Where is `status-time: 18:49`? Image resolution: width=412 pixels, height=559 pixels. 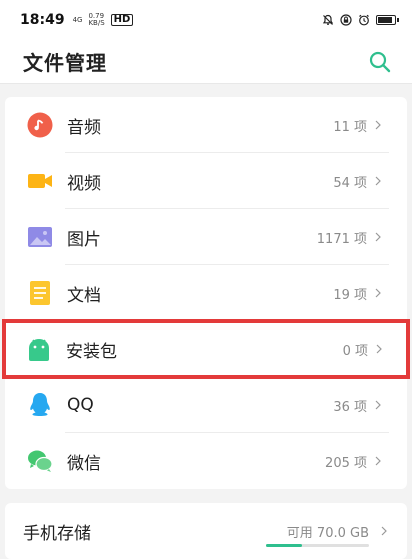
status-time: 18:49 is located at coordinates (42, 20).